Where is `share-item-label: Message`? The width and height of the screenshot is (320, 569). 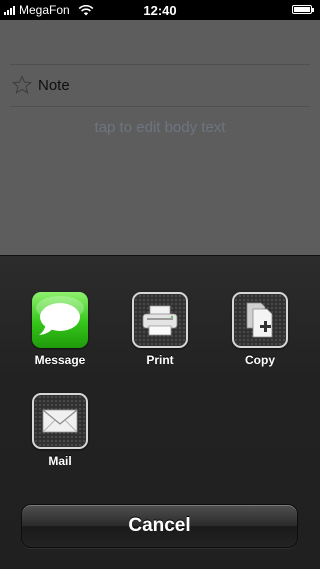 share-item-label: Message is located at coordinates (60, 360).